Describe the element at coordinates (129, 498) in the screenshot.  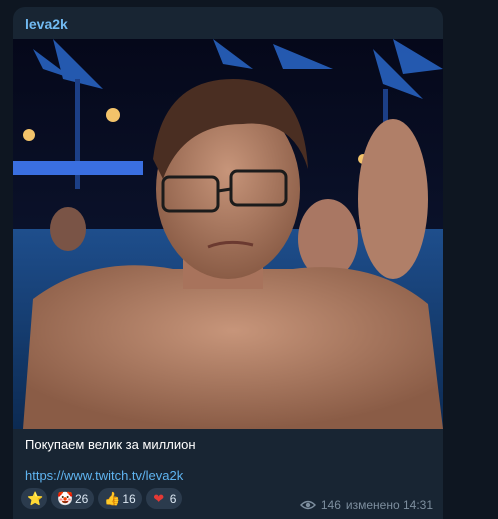
I see `reaction-count: 16` at that location.